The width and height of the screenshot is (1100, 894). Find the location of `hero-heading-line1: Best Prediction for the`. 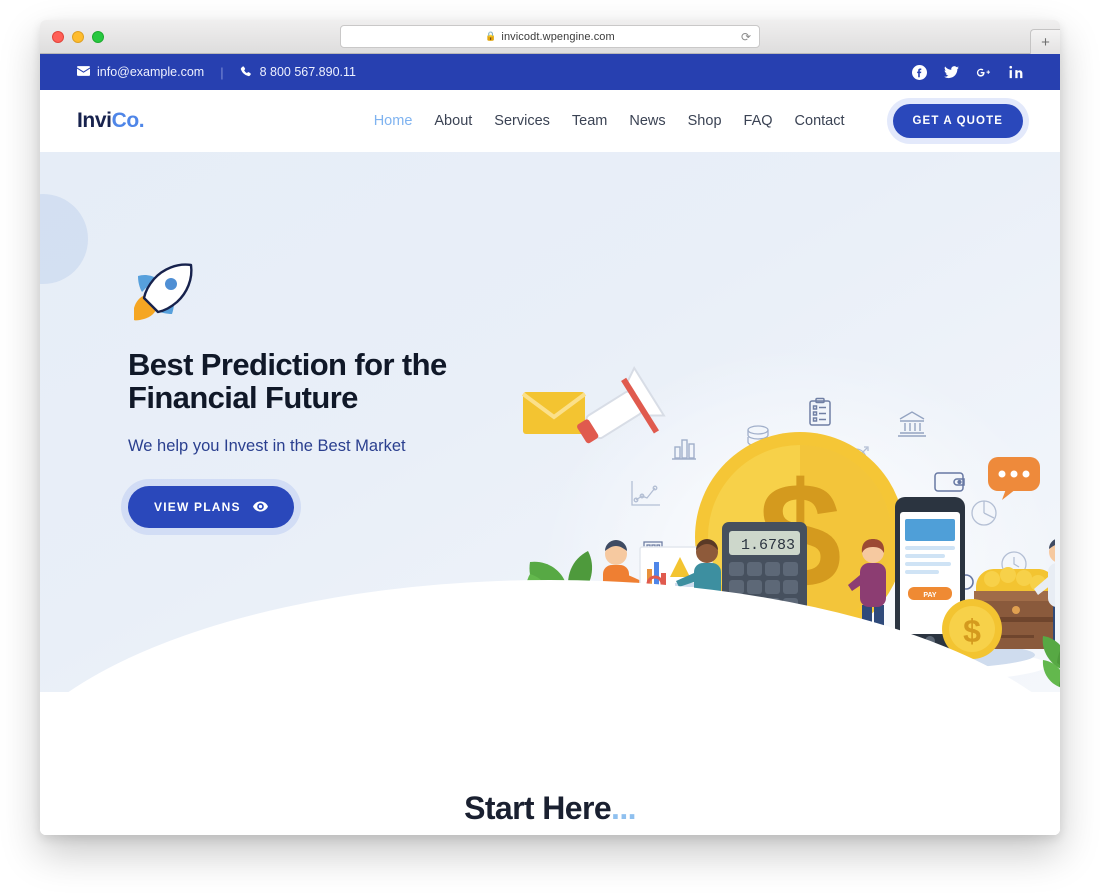

hero-heading-line1: Best Prediction for the is located at coordinates (287, 364).